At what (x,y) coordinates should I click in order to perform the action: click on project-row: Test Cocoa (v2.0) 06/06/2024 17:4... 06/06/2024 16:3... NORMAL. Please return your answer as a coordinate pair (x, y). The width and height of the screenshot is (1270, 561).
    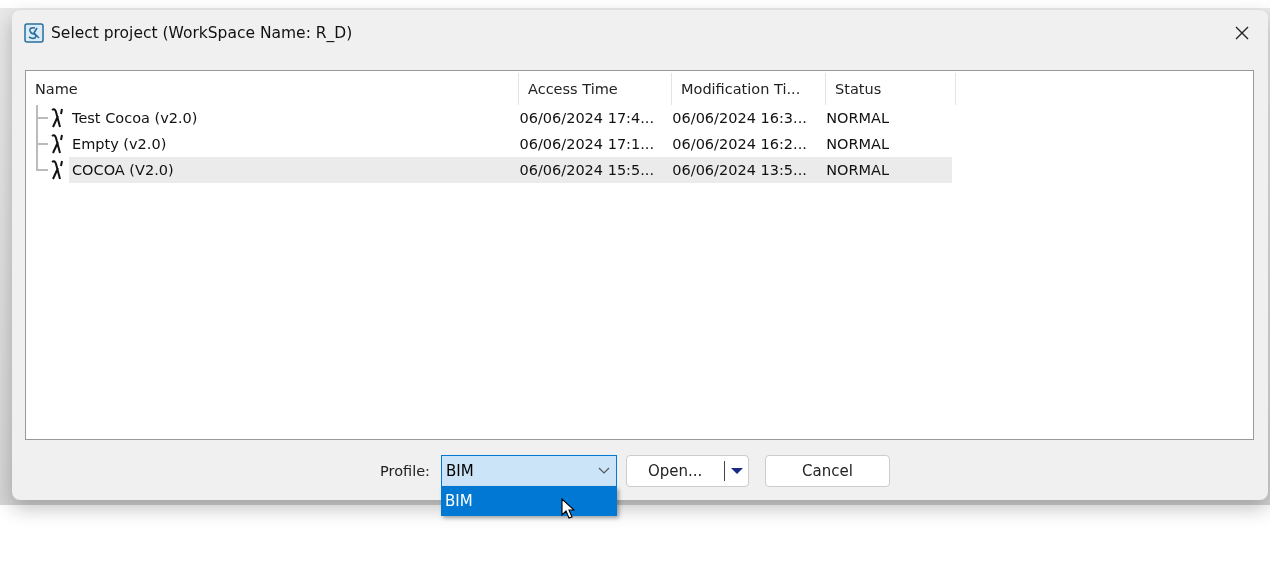
    Looking at the image, I should click on (510, 118).